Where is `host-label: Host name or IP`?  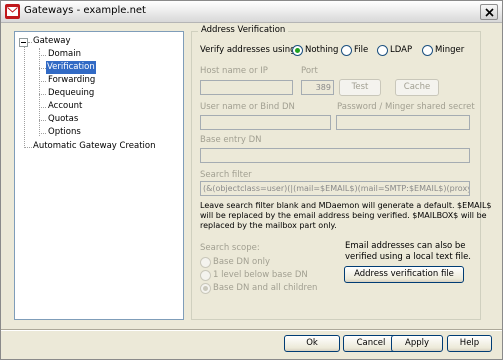
host-label: Host name or IP is located at coordinates (234, 71).